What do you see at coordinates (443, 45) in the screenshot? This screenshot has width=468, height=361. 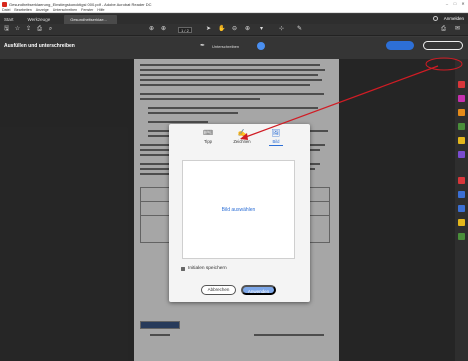 I see `close-fill-sign-button` at bounding box center [443, 45].